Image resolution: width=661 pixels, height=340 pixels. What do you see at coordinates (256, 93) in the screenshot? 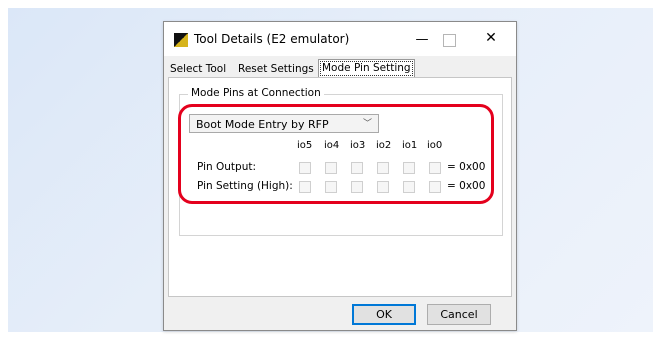
I see `group-label: Mode Pins at Connection` at bounding box center [256, 93].